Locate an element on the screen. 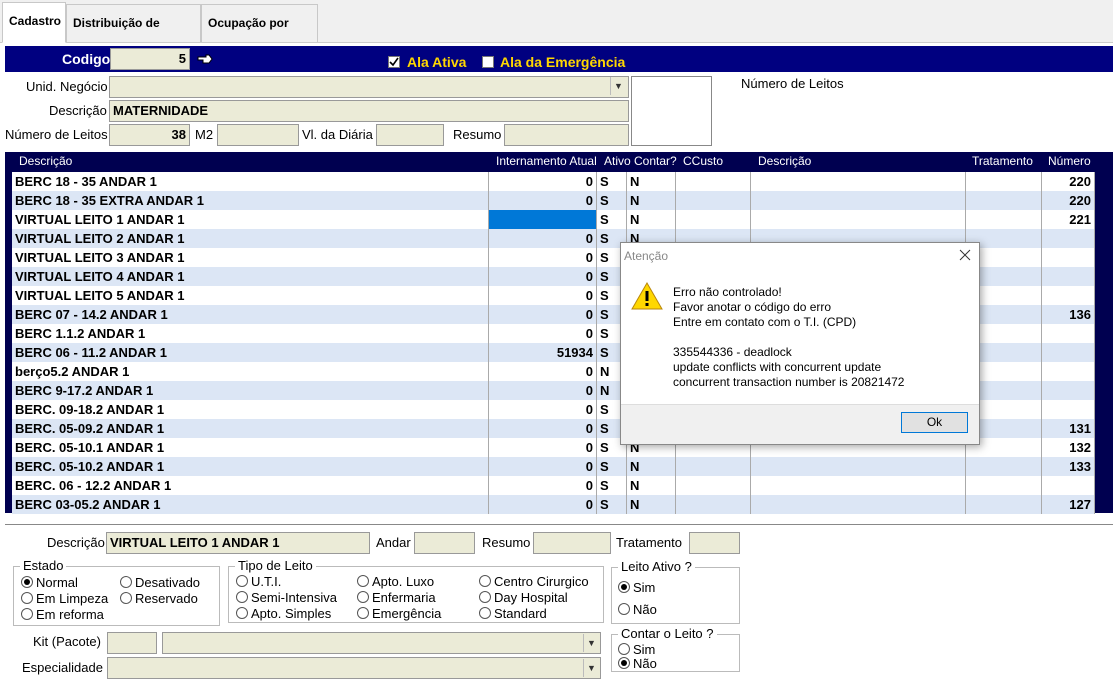 This screenshot has height=681, width=1113. col-ccusto: CCusto is located at coordinates (703, 161).